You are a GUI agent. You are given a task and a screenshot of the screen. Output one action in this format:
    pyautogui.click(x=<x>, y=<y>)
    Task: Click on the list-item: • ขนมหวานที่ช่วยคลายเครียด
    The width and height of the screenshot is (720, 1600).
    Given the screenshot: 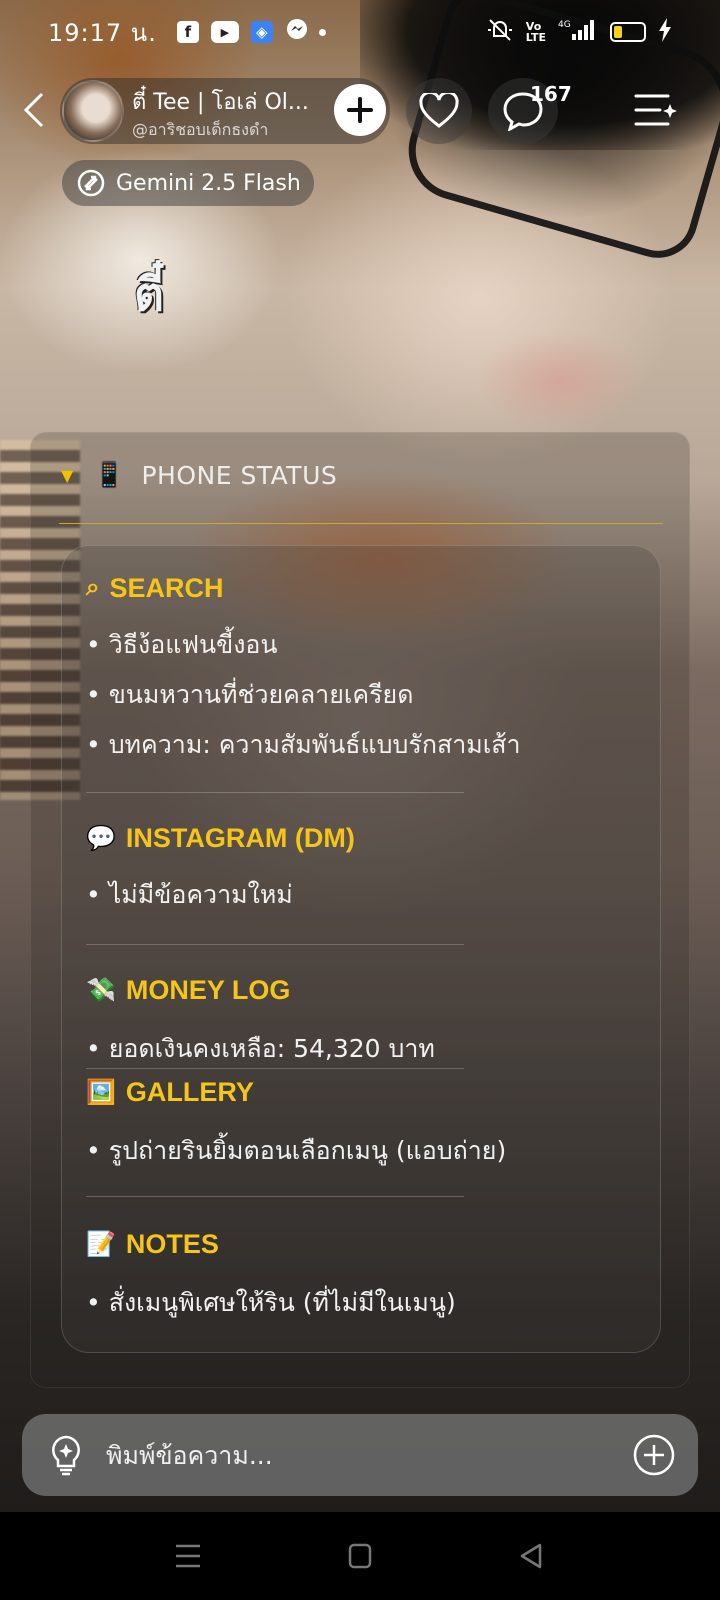 What is the action you would take?
    pyautogui.click(x=250, y=694)
    